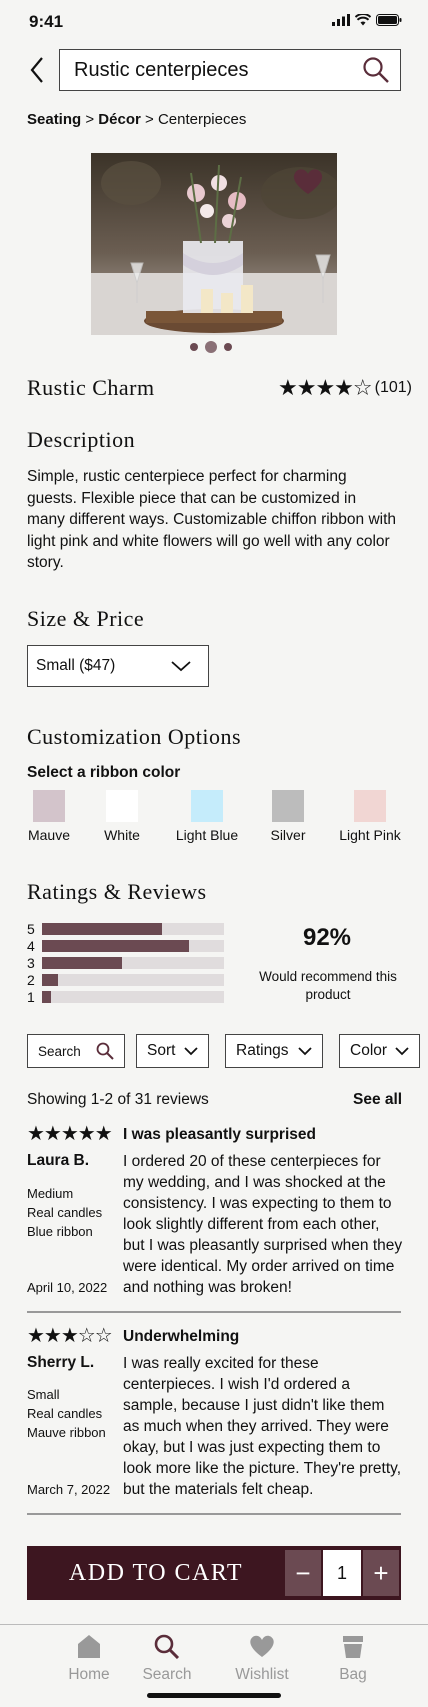 This screenshot has height=1707, width=428. I want to click on sort-label: Sort, so click(161, 1050).